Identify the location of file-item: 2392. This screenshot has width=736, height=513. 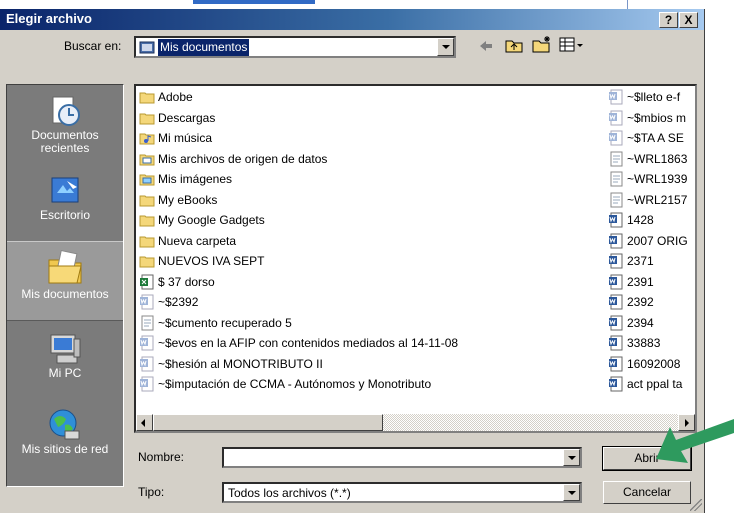
(651, 302).